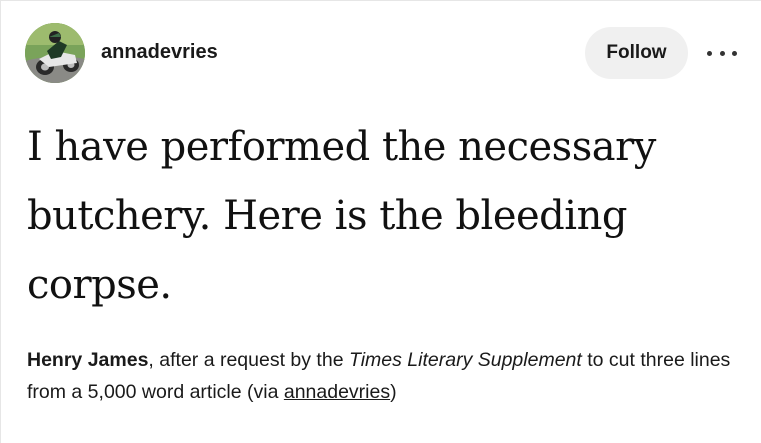  Describe the element at coordinates (337, 392) in the screenshot. I see `via-link: annadevries` at that location.